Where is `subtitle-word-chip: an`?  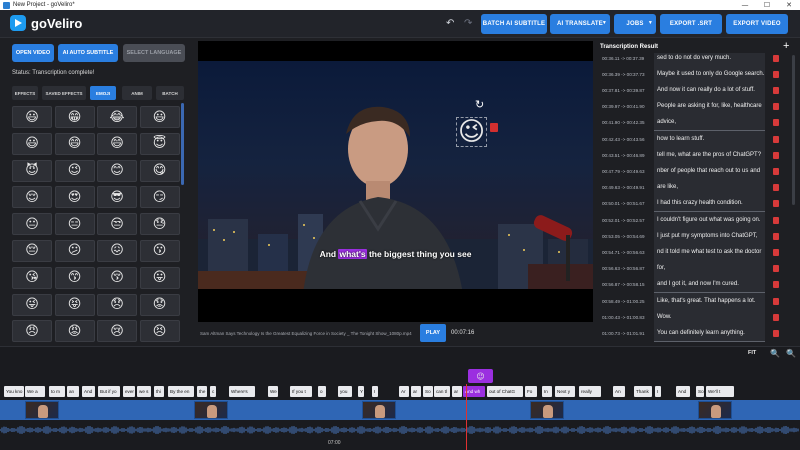
subtitle-word-chip: an is located at coordinates (73, 391).